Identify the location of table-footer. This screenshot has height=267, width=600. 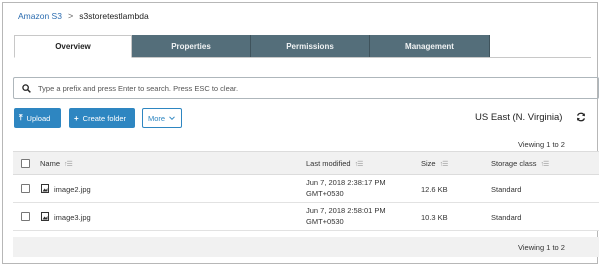
(306, 247).